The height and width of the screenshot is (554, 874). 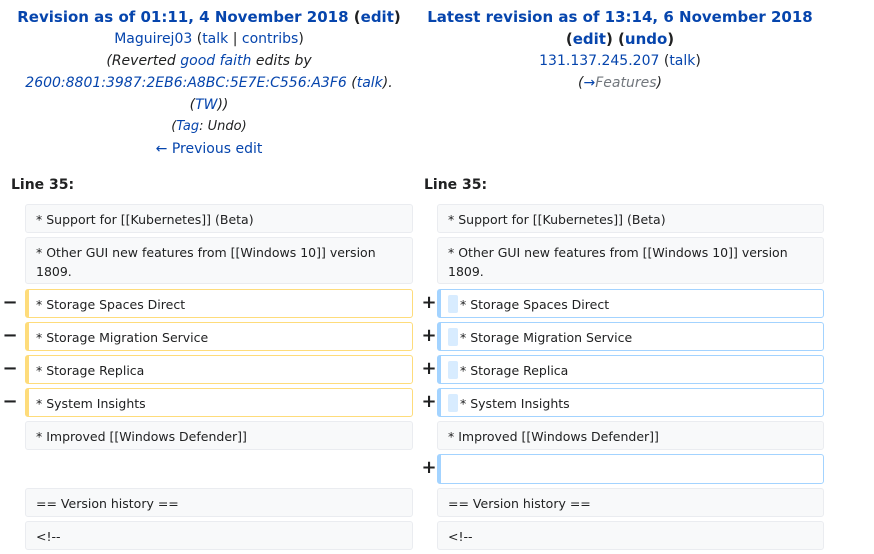 What do you see at coordinates (630, 469) in the screenshot?
I see `added-empty-line` at bounding box center [630, 469].